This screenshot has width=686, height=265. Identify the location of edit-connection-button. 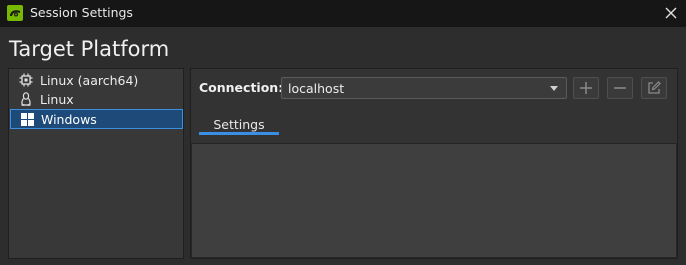
(654, 88).